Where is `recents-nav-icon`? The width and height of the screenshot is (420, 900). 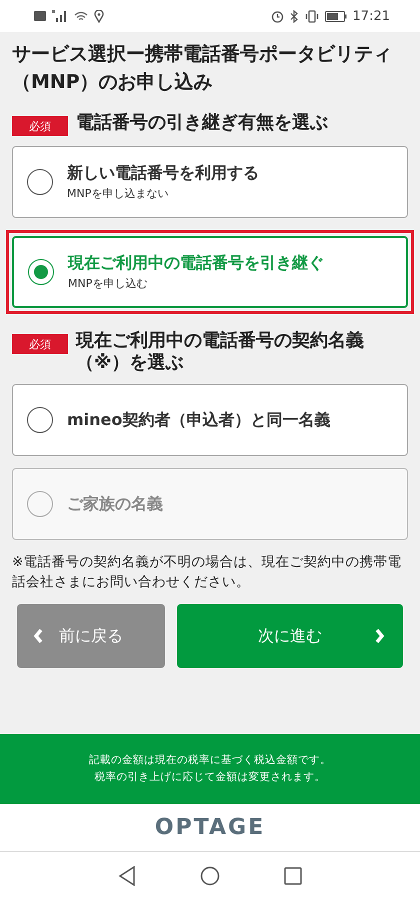 recents-nav-icon is located at coordinates (293, 876).